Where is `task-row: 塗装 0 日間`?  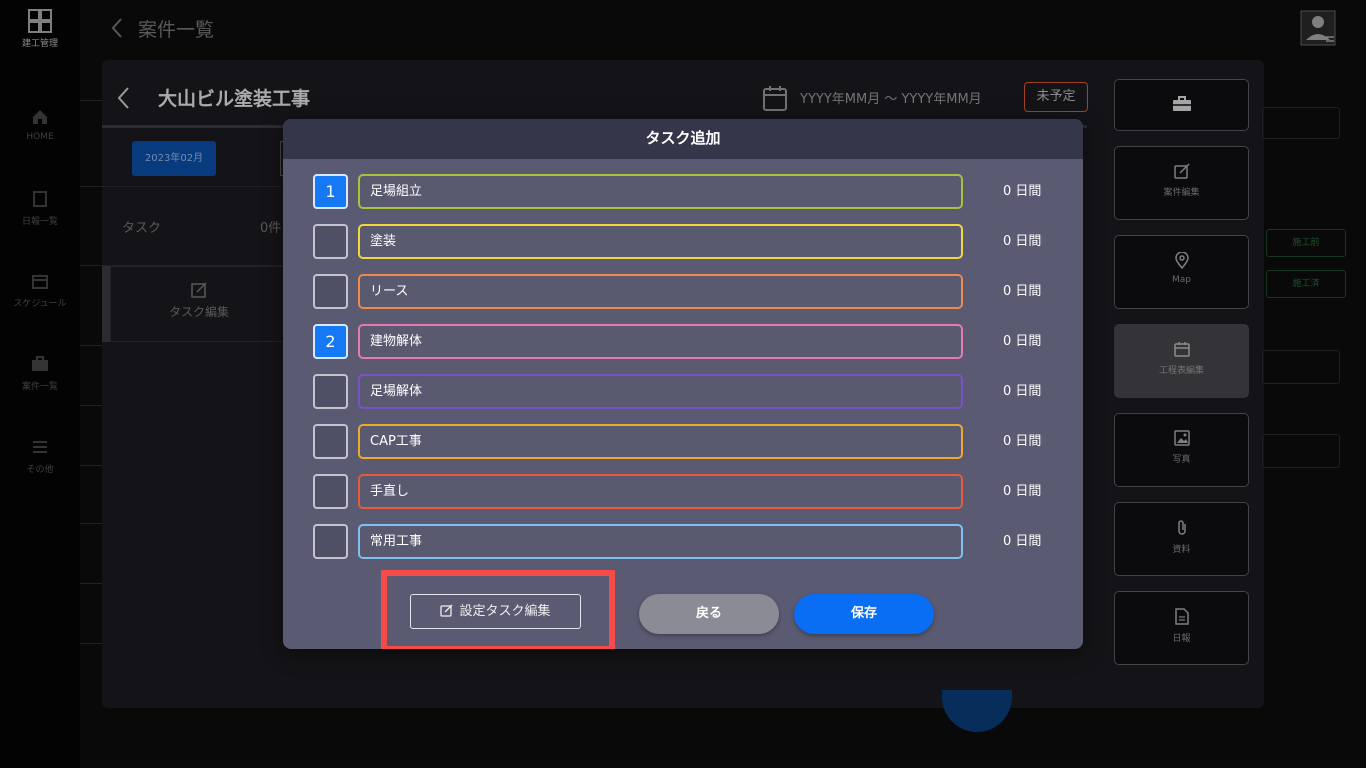
task-row: 塗装 0 日間 is located at coordinates (683, 241).